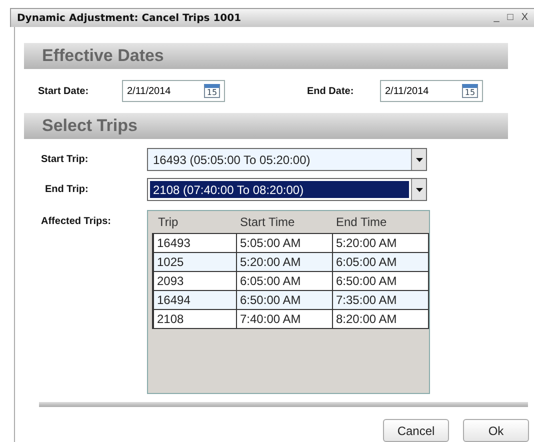 This screenshot has height=442, width=534. I want to click on window-title: Dynamic Adjustment: Cancel Trips 1001, so click(129, 18).